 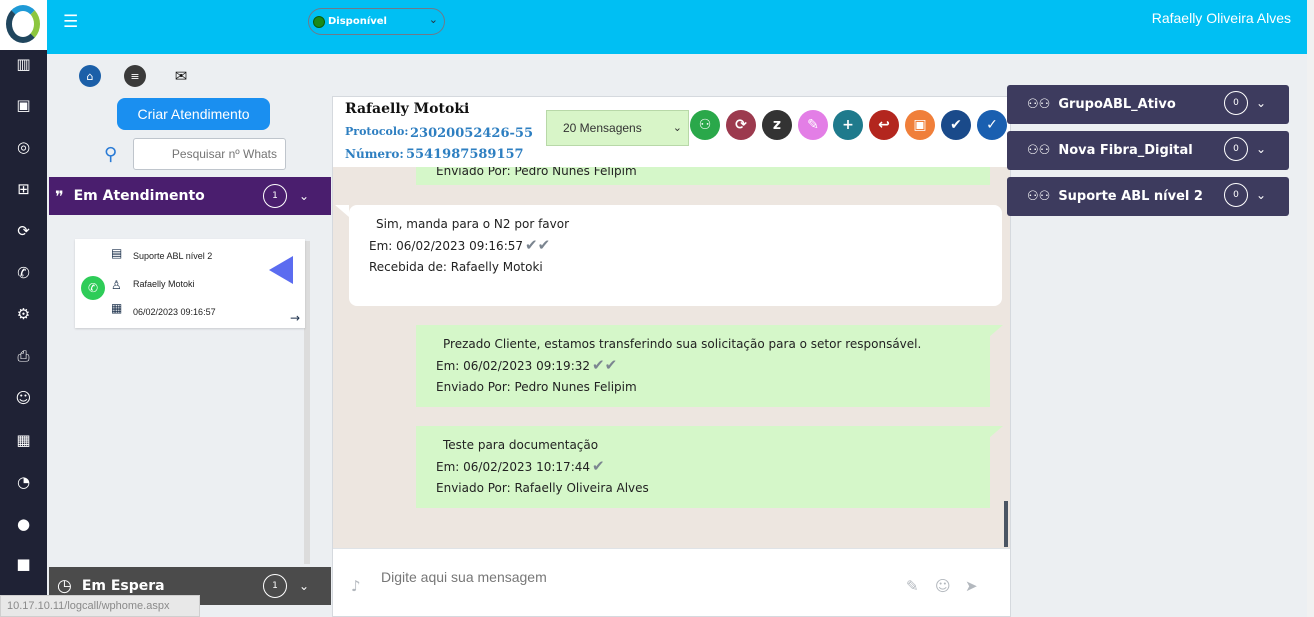 I want to click on gear-icon: ⚙, so click(x=23, y=314).